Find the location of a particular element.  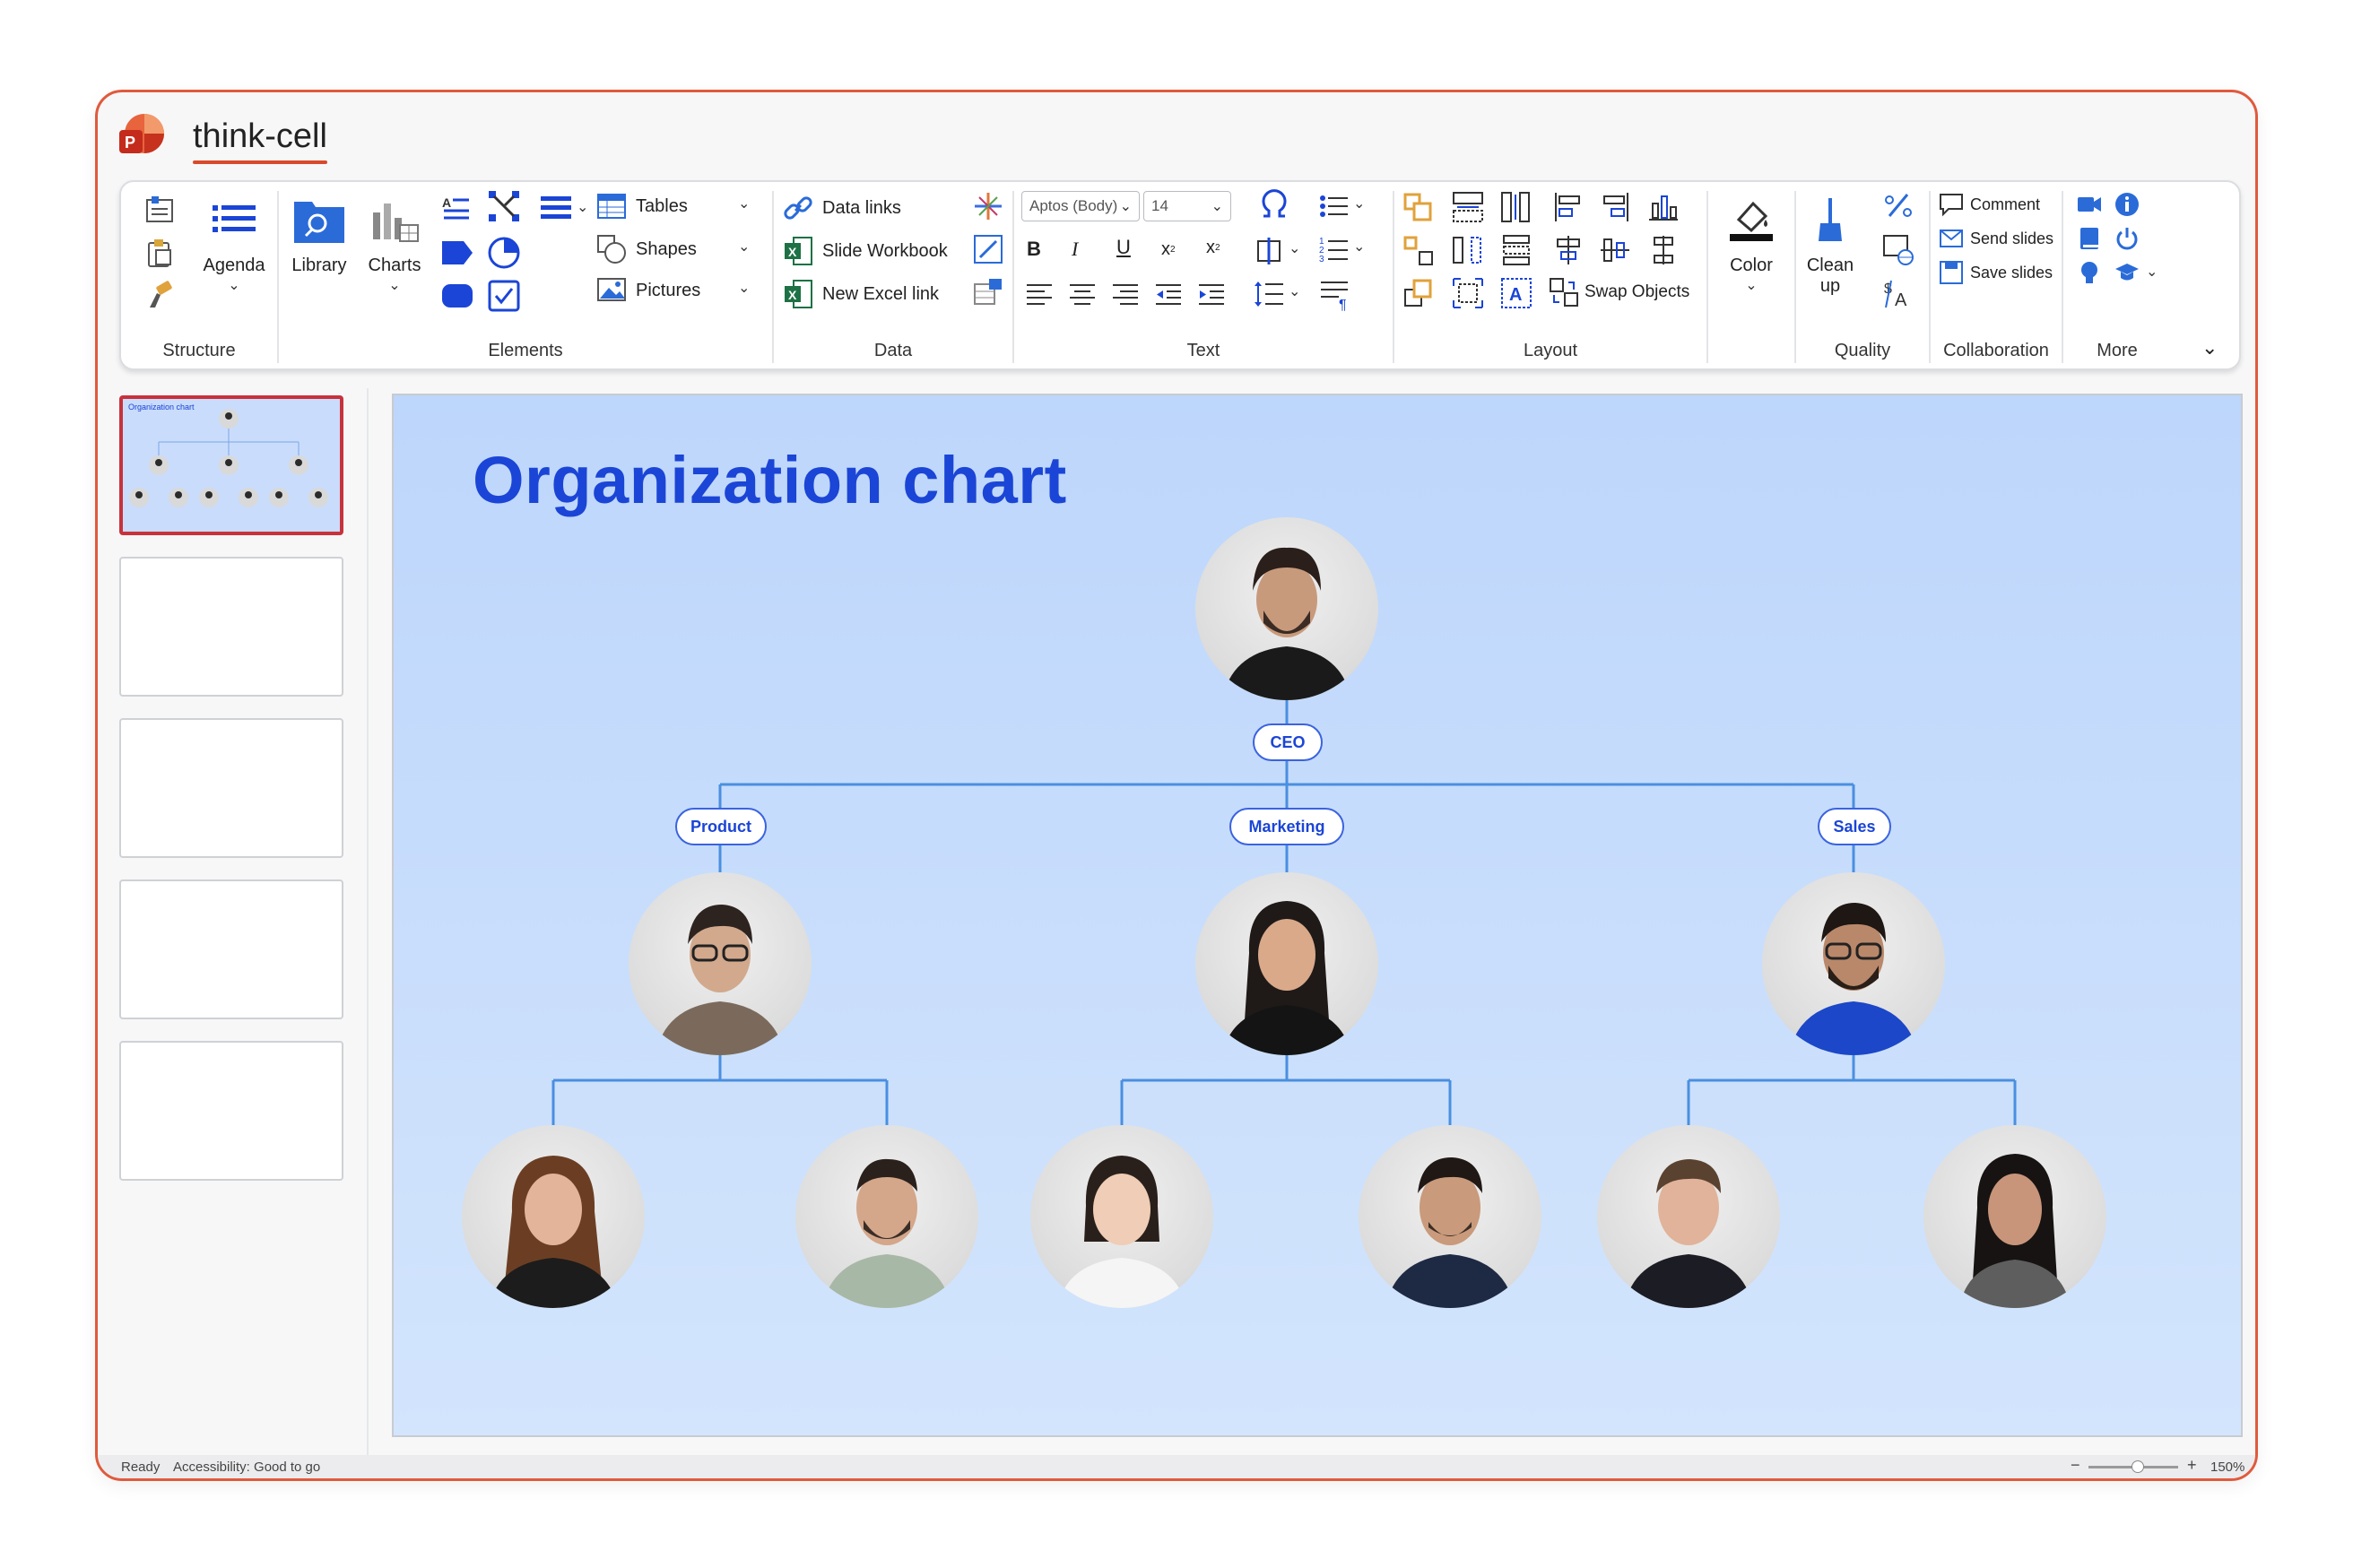

align-middle-icon is located at coordinates (1615, 250).